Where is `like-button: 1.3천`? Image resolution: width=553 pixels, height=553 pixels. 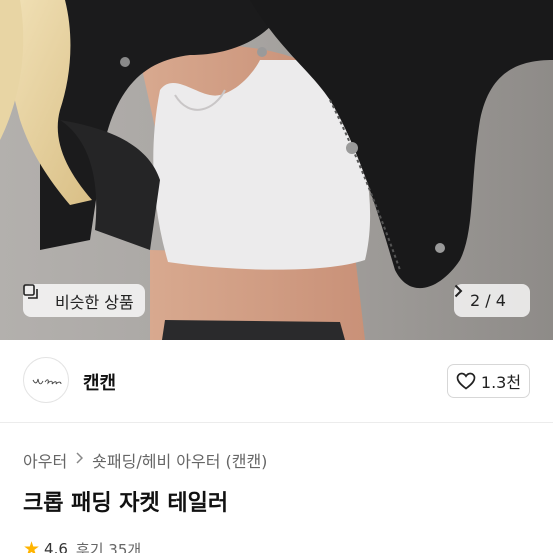
like-button: 1.3천 is located at coordinates (488, 381).